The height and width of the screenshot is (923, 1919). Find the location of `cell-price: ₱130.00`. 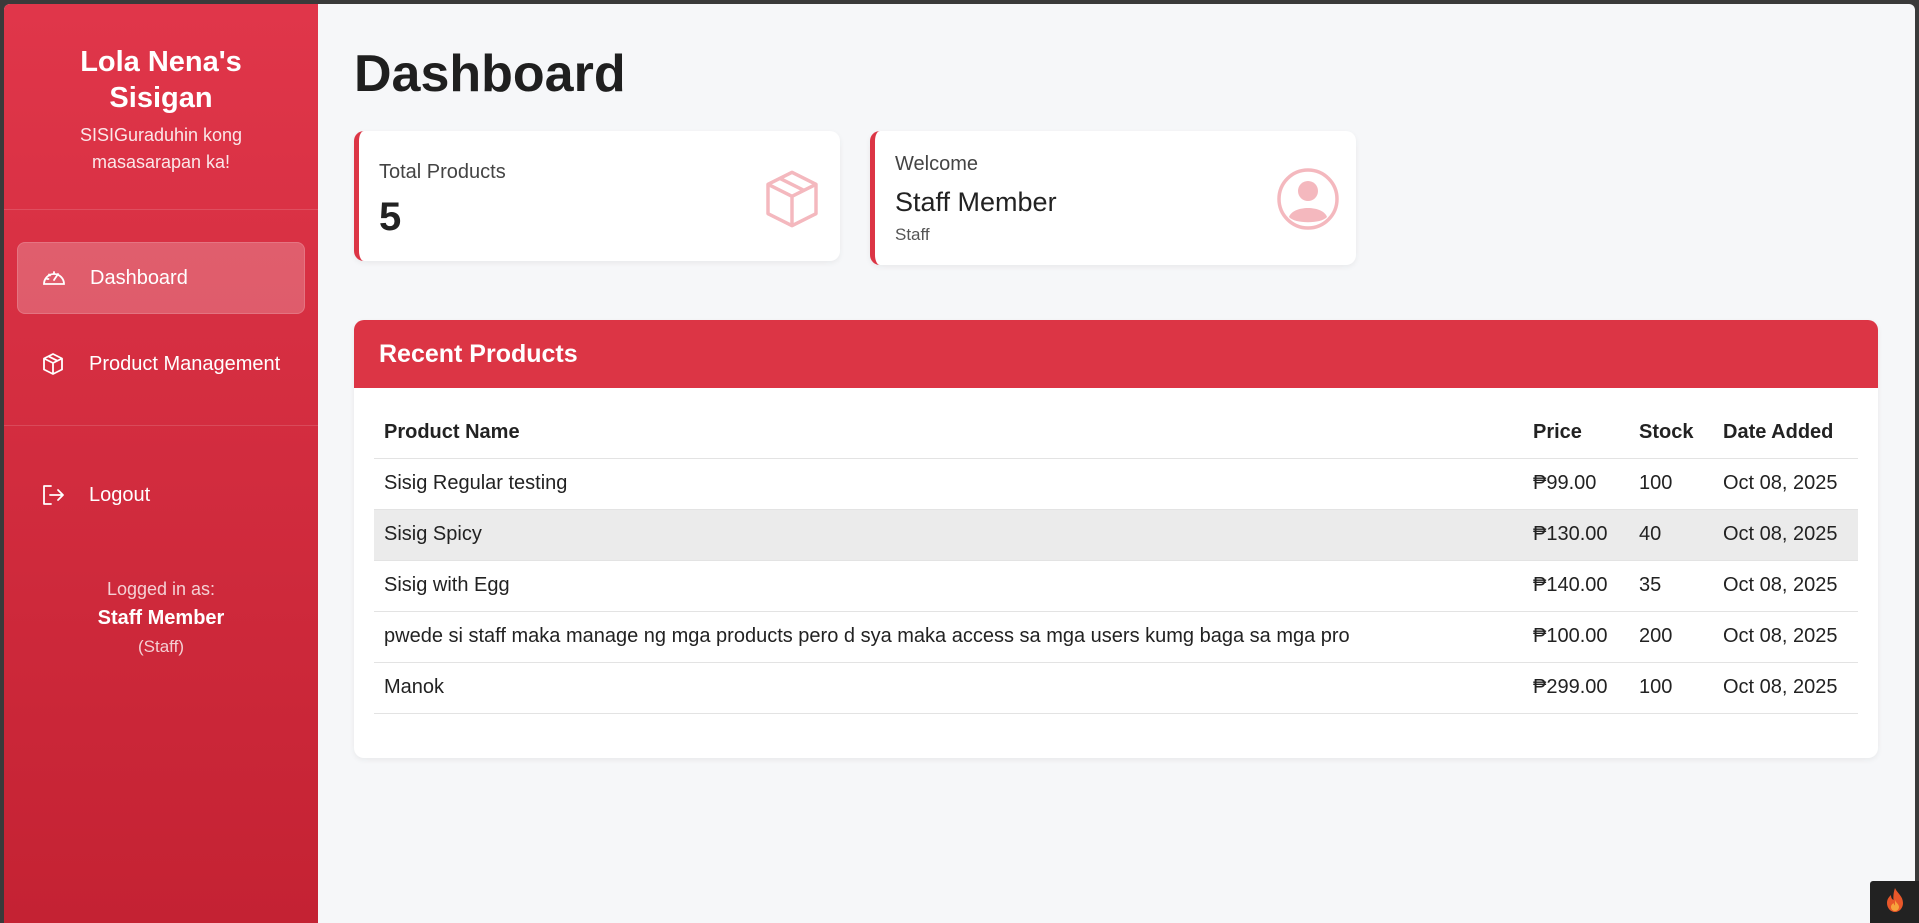

cell-price: ₱130.00 is located at coordinates (1576, 535).